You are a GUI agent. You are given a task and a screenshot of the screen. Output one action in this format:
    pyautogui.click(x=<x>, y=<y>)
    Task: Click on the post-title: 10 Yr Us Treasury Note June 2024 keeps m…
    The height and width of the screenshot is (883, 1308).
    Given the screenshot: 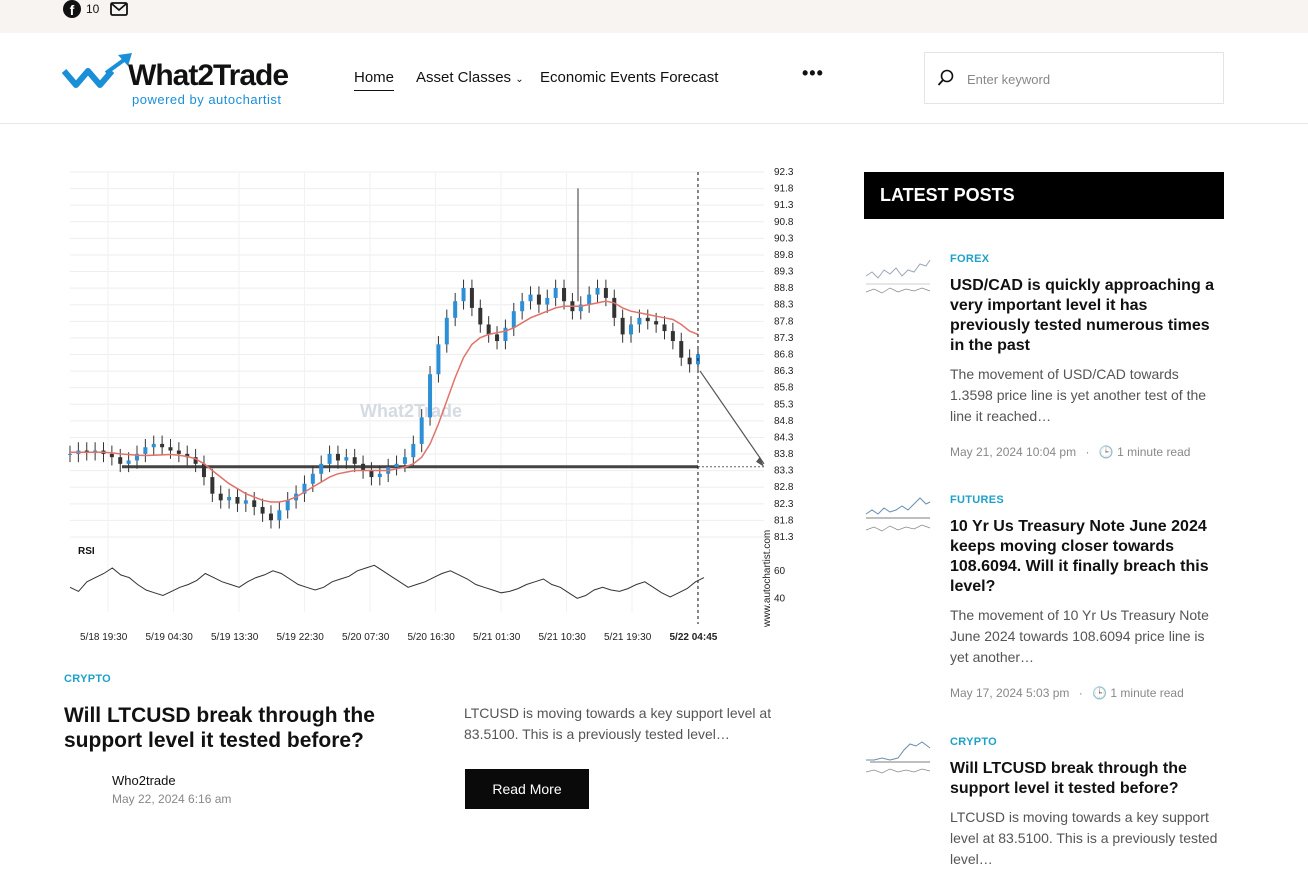 What is the action you would take?
    pyautogui.click(x=1087, y=557)
    